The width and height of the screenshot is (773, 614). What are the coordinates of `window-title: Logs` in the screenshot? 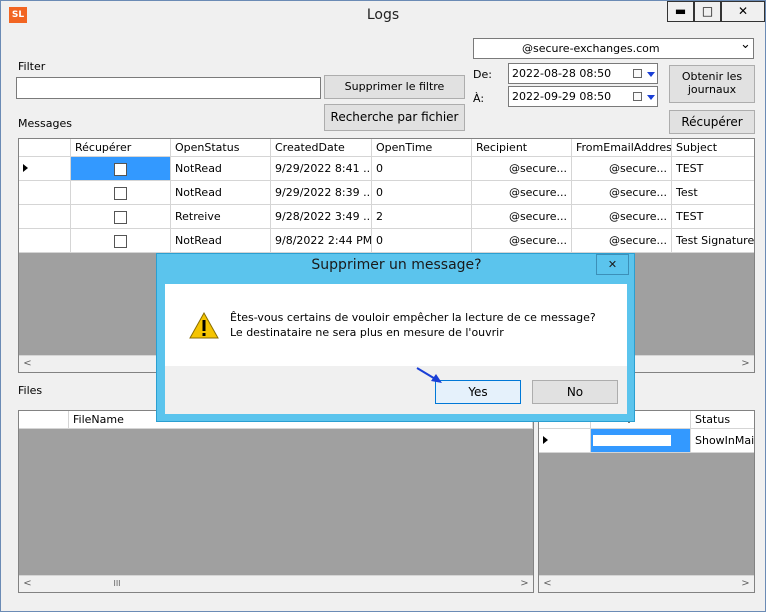 It's located at (383, 15).